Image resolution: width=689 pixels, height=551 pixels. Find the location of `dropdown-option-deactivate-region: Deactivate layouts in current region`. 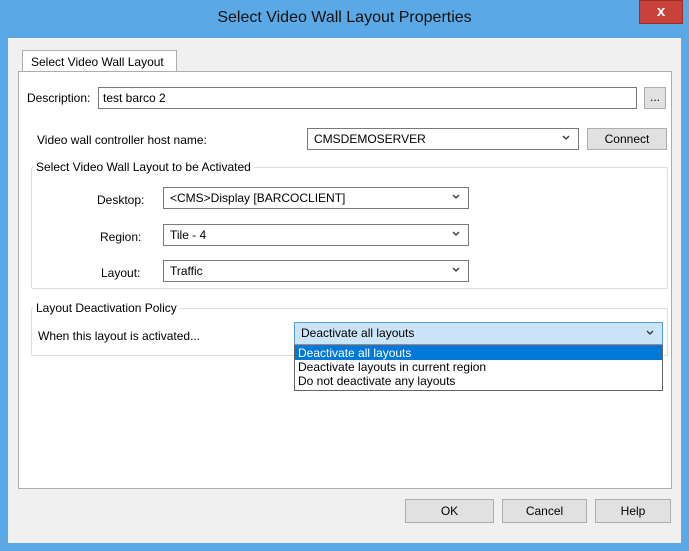

dropdown-option-deactivate-region: Deactivate layouts in current region is located at coordinates (478, 367).